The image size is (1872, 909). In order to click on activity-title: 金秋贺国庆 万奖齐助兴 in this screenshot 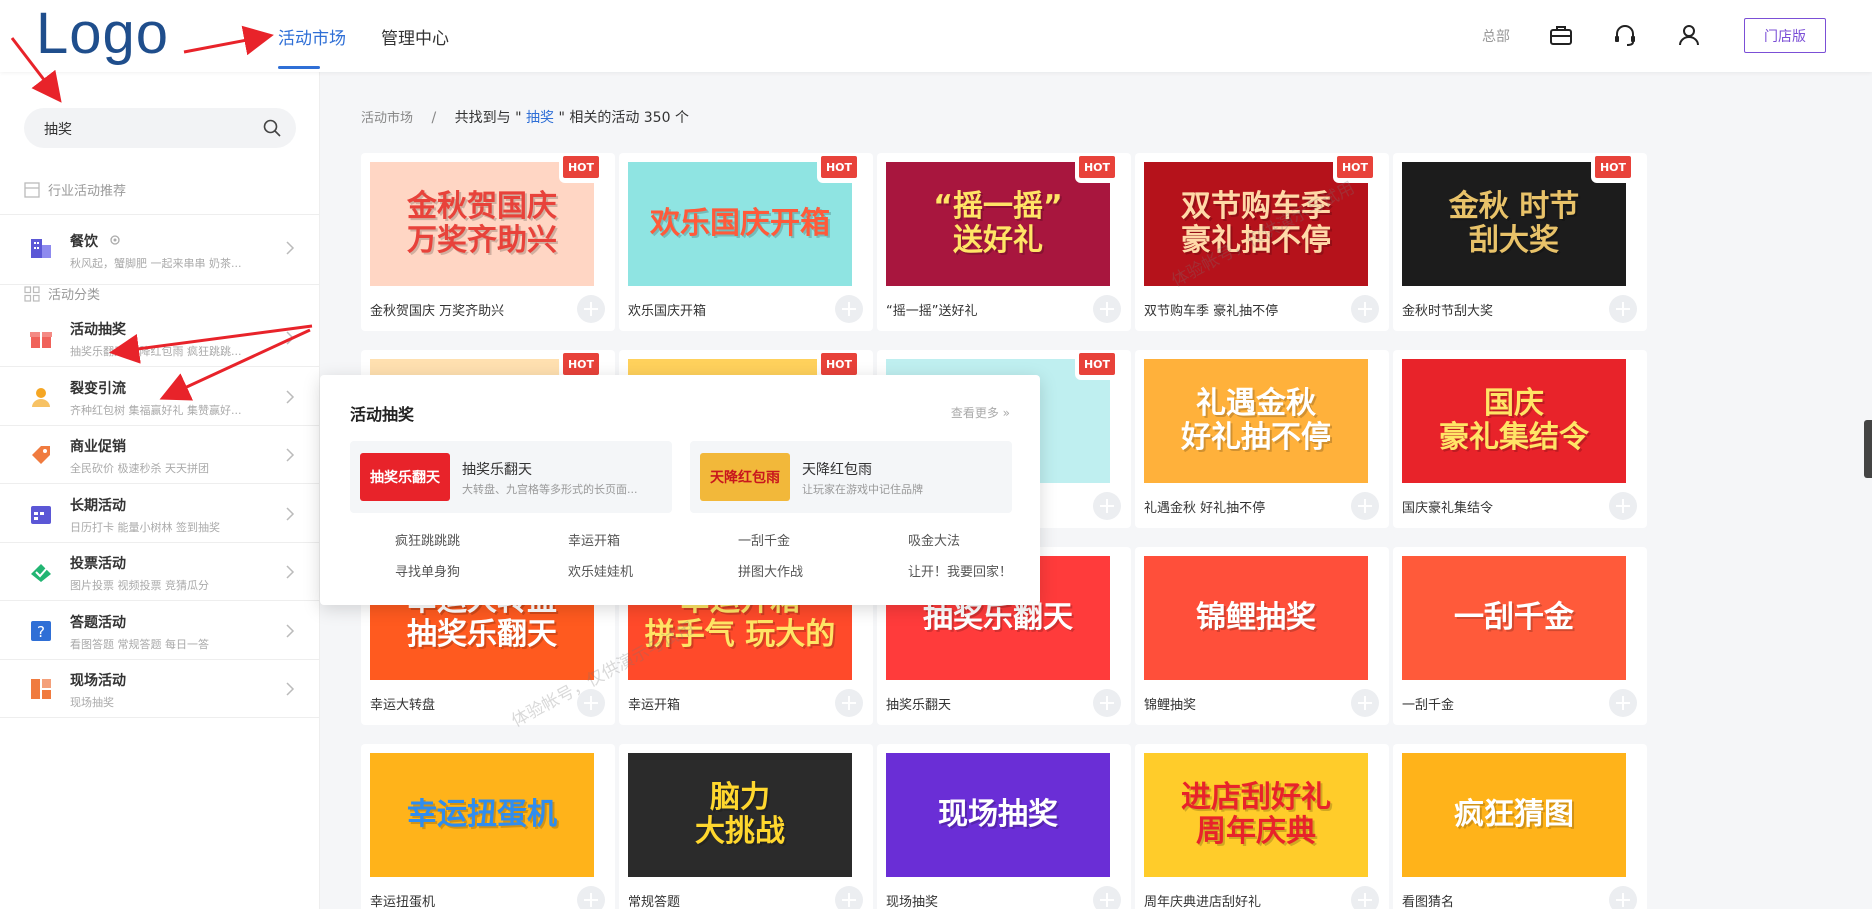, I will do `click(437, 309)`.